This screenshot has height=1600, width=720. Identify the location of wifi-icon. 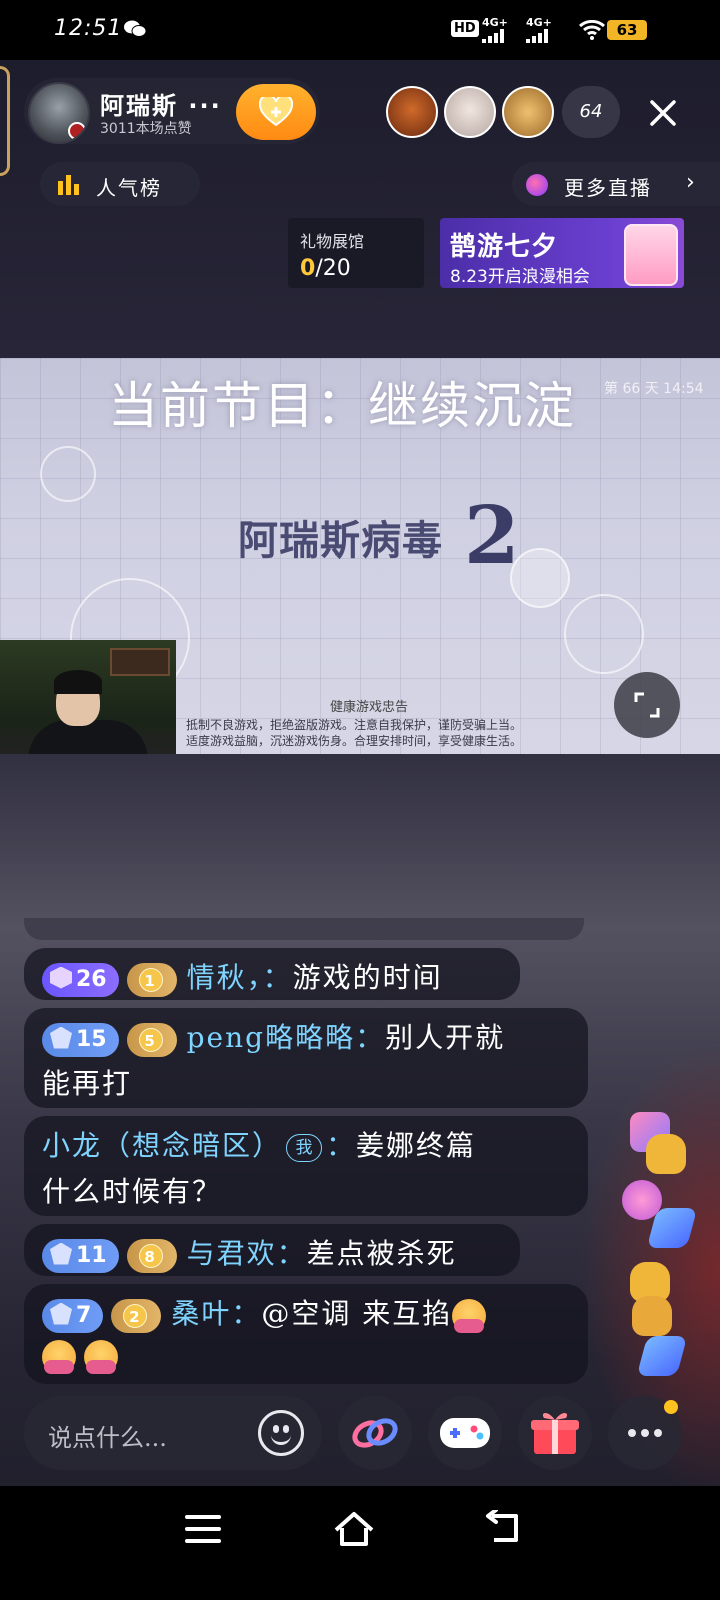
(592, 30).